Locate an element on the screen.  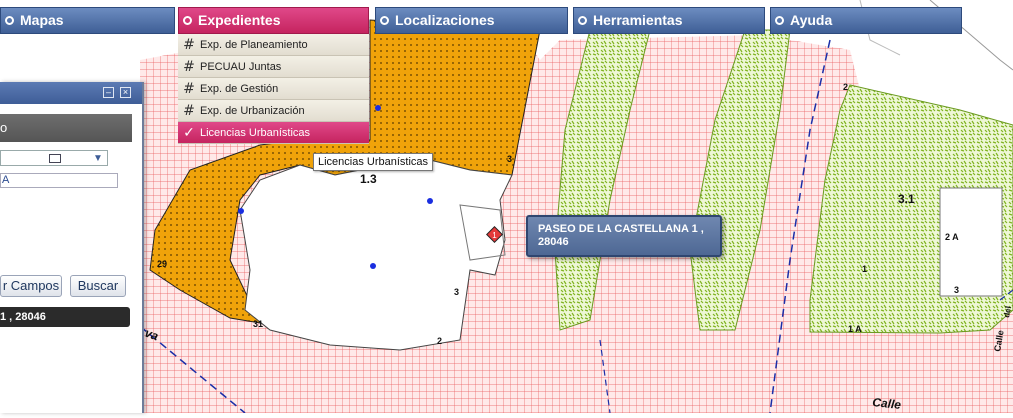
menu-label: Herramientas is located at coordinates (638, 20).